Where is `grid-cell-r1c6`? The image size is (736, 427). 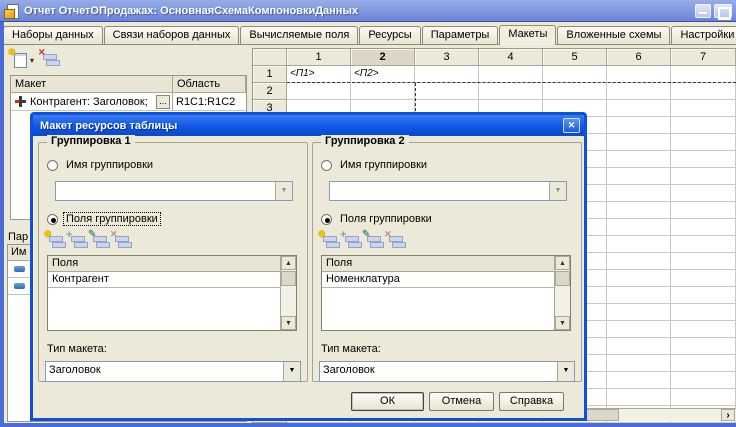 grid-cell-r1c6 is located at coordinates (639, 74).